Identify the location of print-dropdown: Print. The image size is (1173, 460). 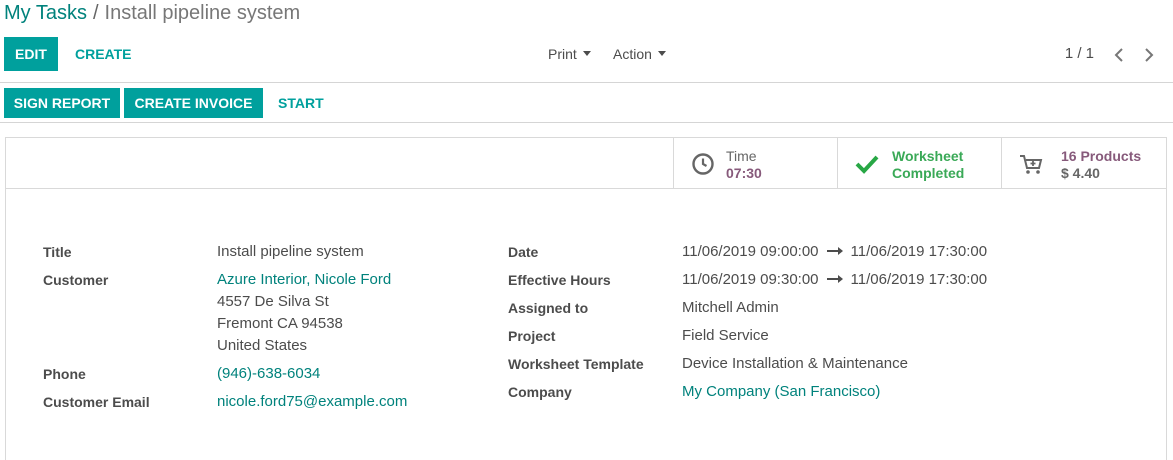
(569, 54).